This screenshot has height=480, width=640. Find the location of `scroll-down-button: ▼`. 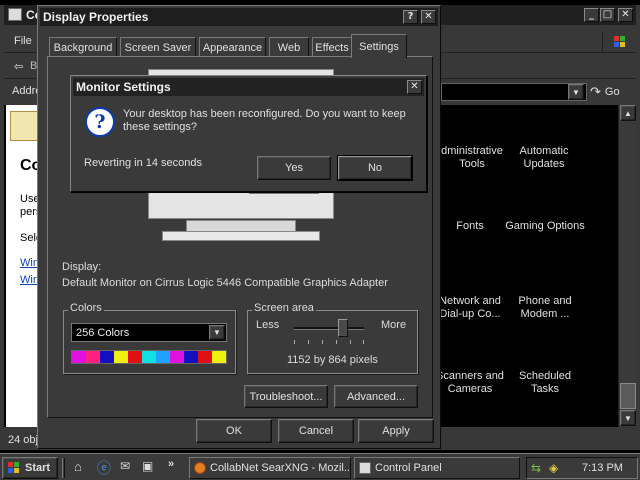

scroll-down-button: ▼ is located at coordinates (628, 418).